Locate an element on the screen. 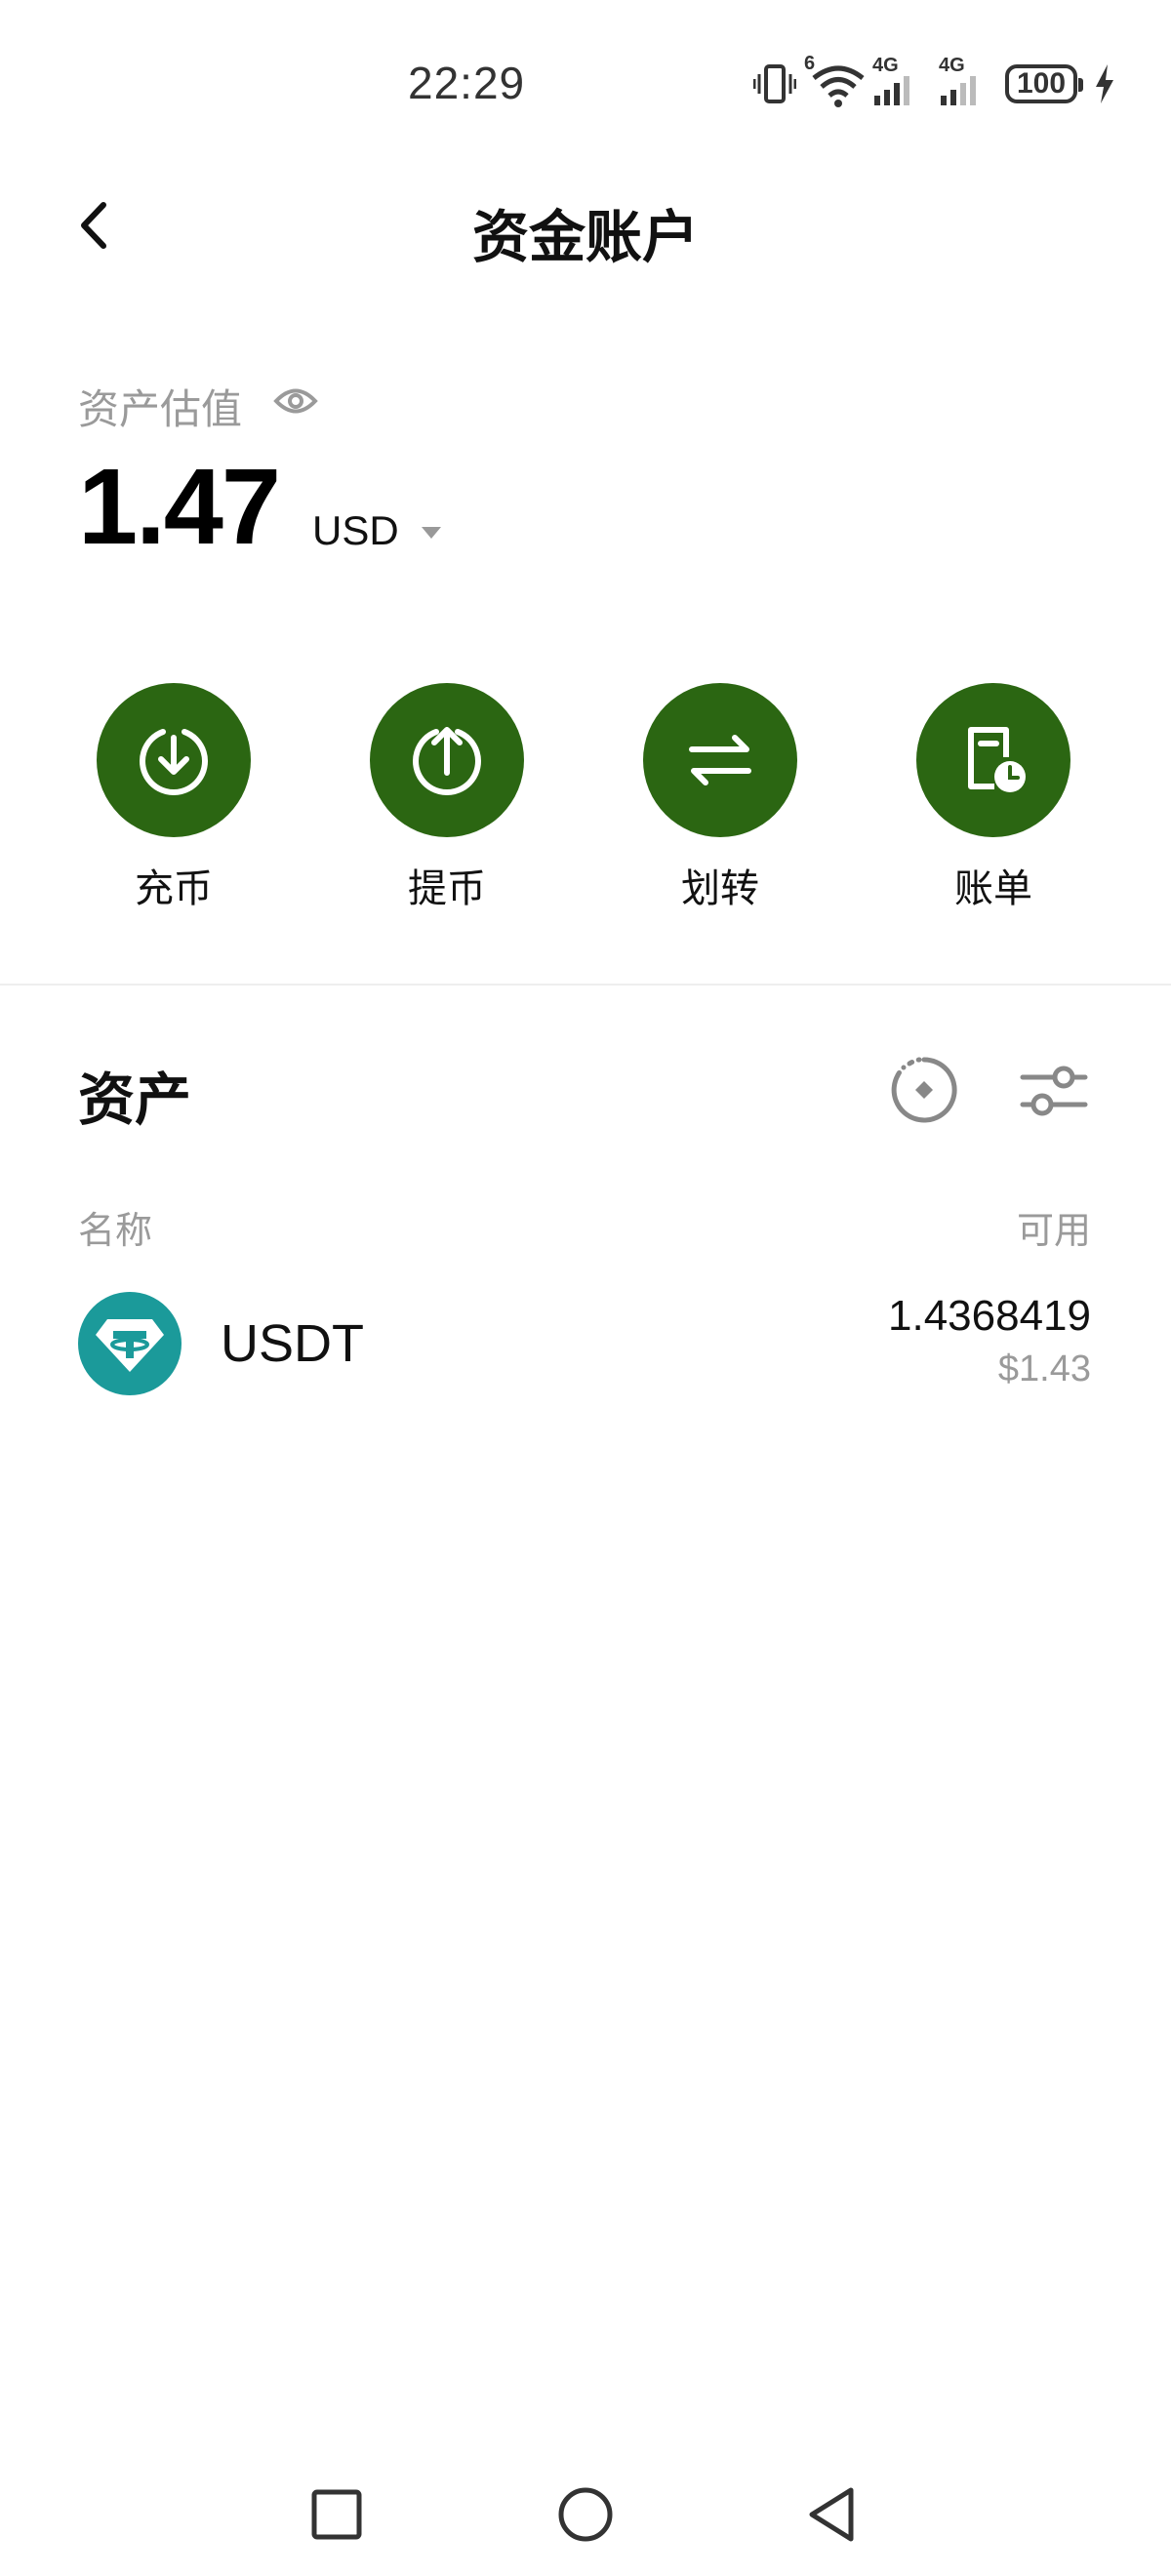 The height and width of the screenshot is (2576, 1171). home-button is located at coordinates (585, 2514).